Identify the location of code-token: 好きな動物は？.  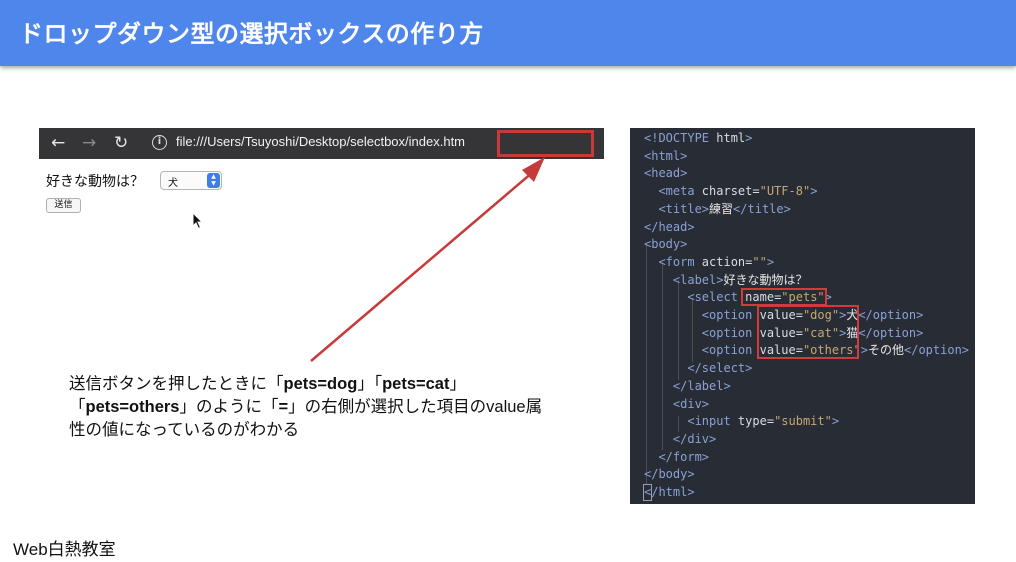
(765, 279).